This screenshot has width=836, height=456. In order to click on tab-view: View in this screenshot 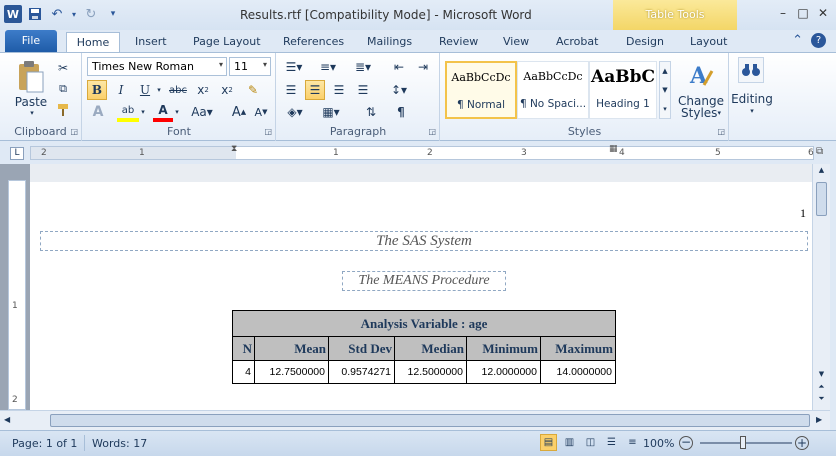, I will do `click(516, 42)`.